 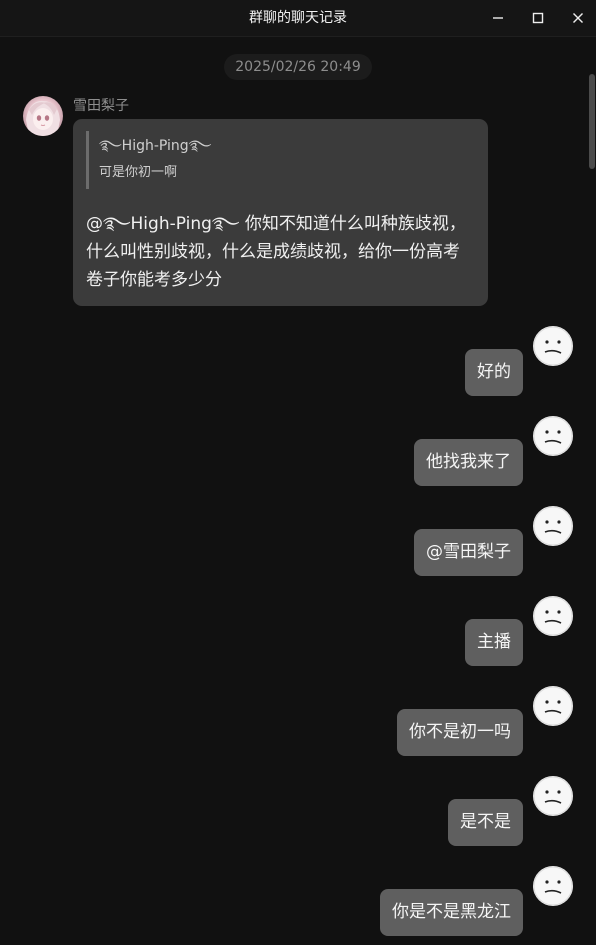 What do you see at coordinates (494, 372) in the screenshot?
I see `outgoing-message-bubble: 好的` at bounding box center [494, 372].